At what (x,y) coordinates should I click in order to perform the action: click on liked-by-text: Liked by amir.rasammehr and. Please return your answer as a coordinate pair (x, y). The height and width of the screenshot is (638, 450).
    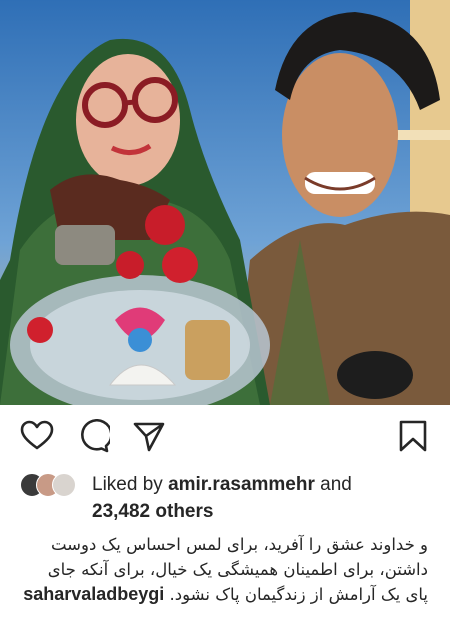
    Looking at the image, I should click on (222, 485).